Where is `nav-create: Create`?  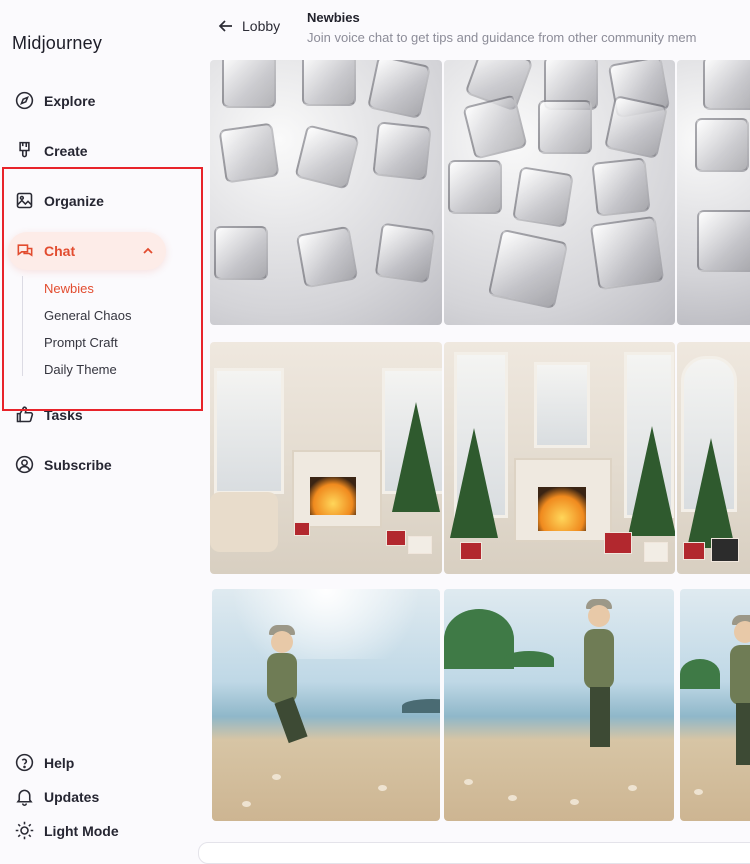
nav-create: Create is located at coordinates (51, 150).